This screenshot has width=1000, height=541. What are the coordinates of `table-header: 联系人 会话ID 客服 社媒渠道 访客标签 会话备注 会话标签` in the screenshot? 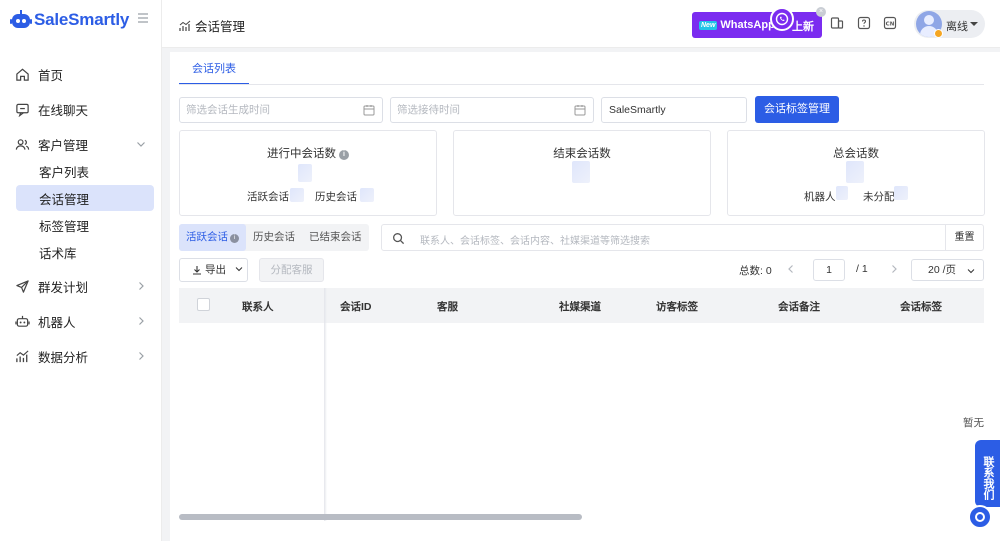 It's located at (581, 305).